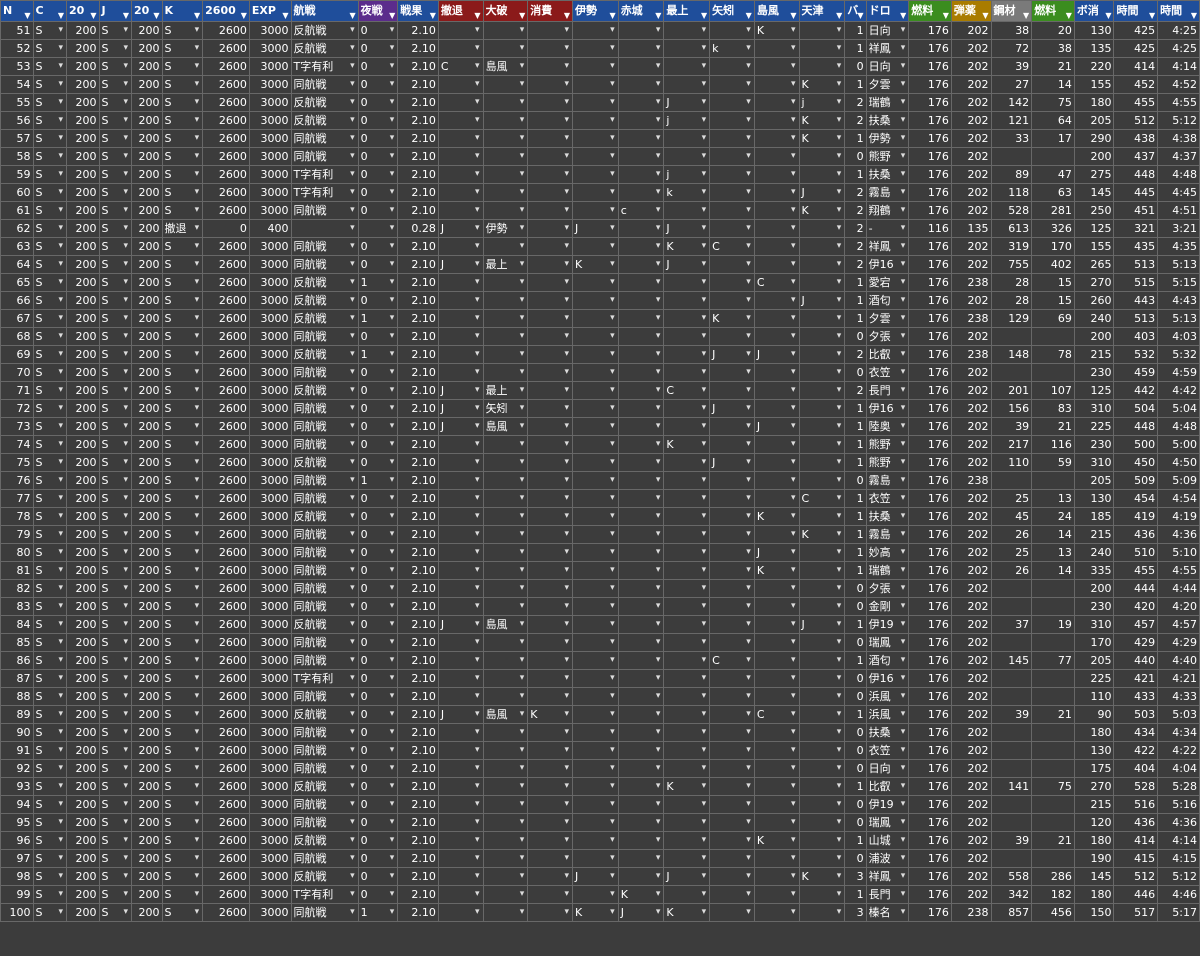  I want to click on dropdown-cell: 長門, so click(887, 390).